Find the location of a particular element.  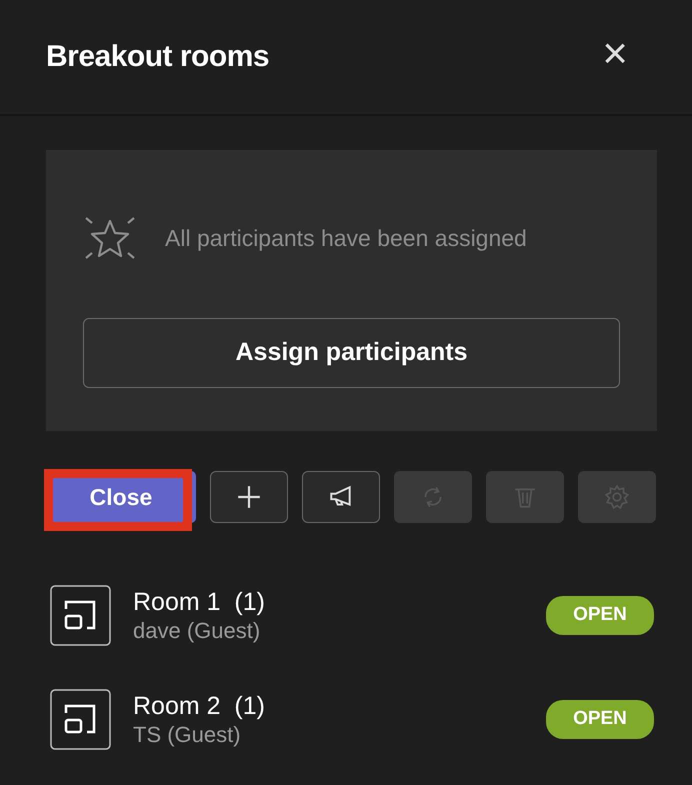

announce-button is located at coordinates (341, 497).